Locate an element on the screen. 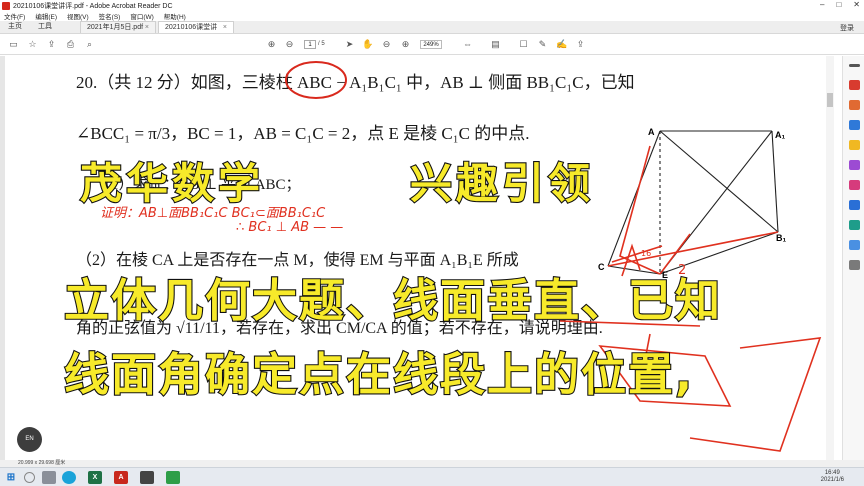  overlay-slogan: 兴趣引领 is located at coordinates (502, 183).